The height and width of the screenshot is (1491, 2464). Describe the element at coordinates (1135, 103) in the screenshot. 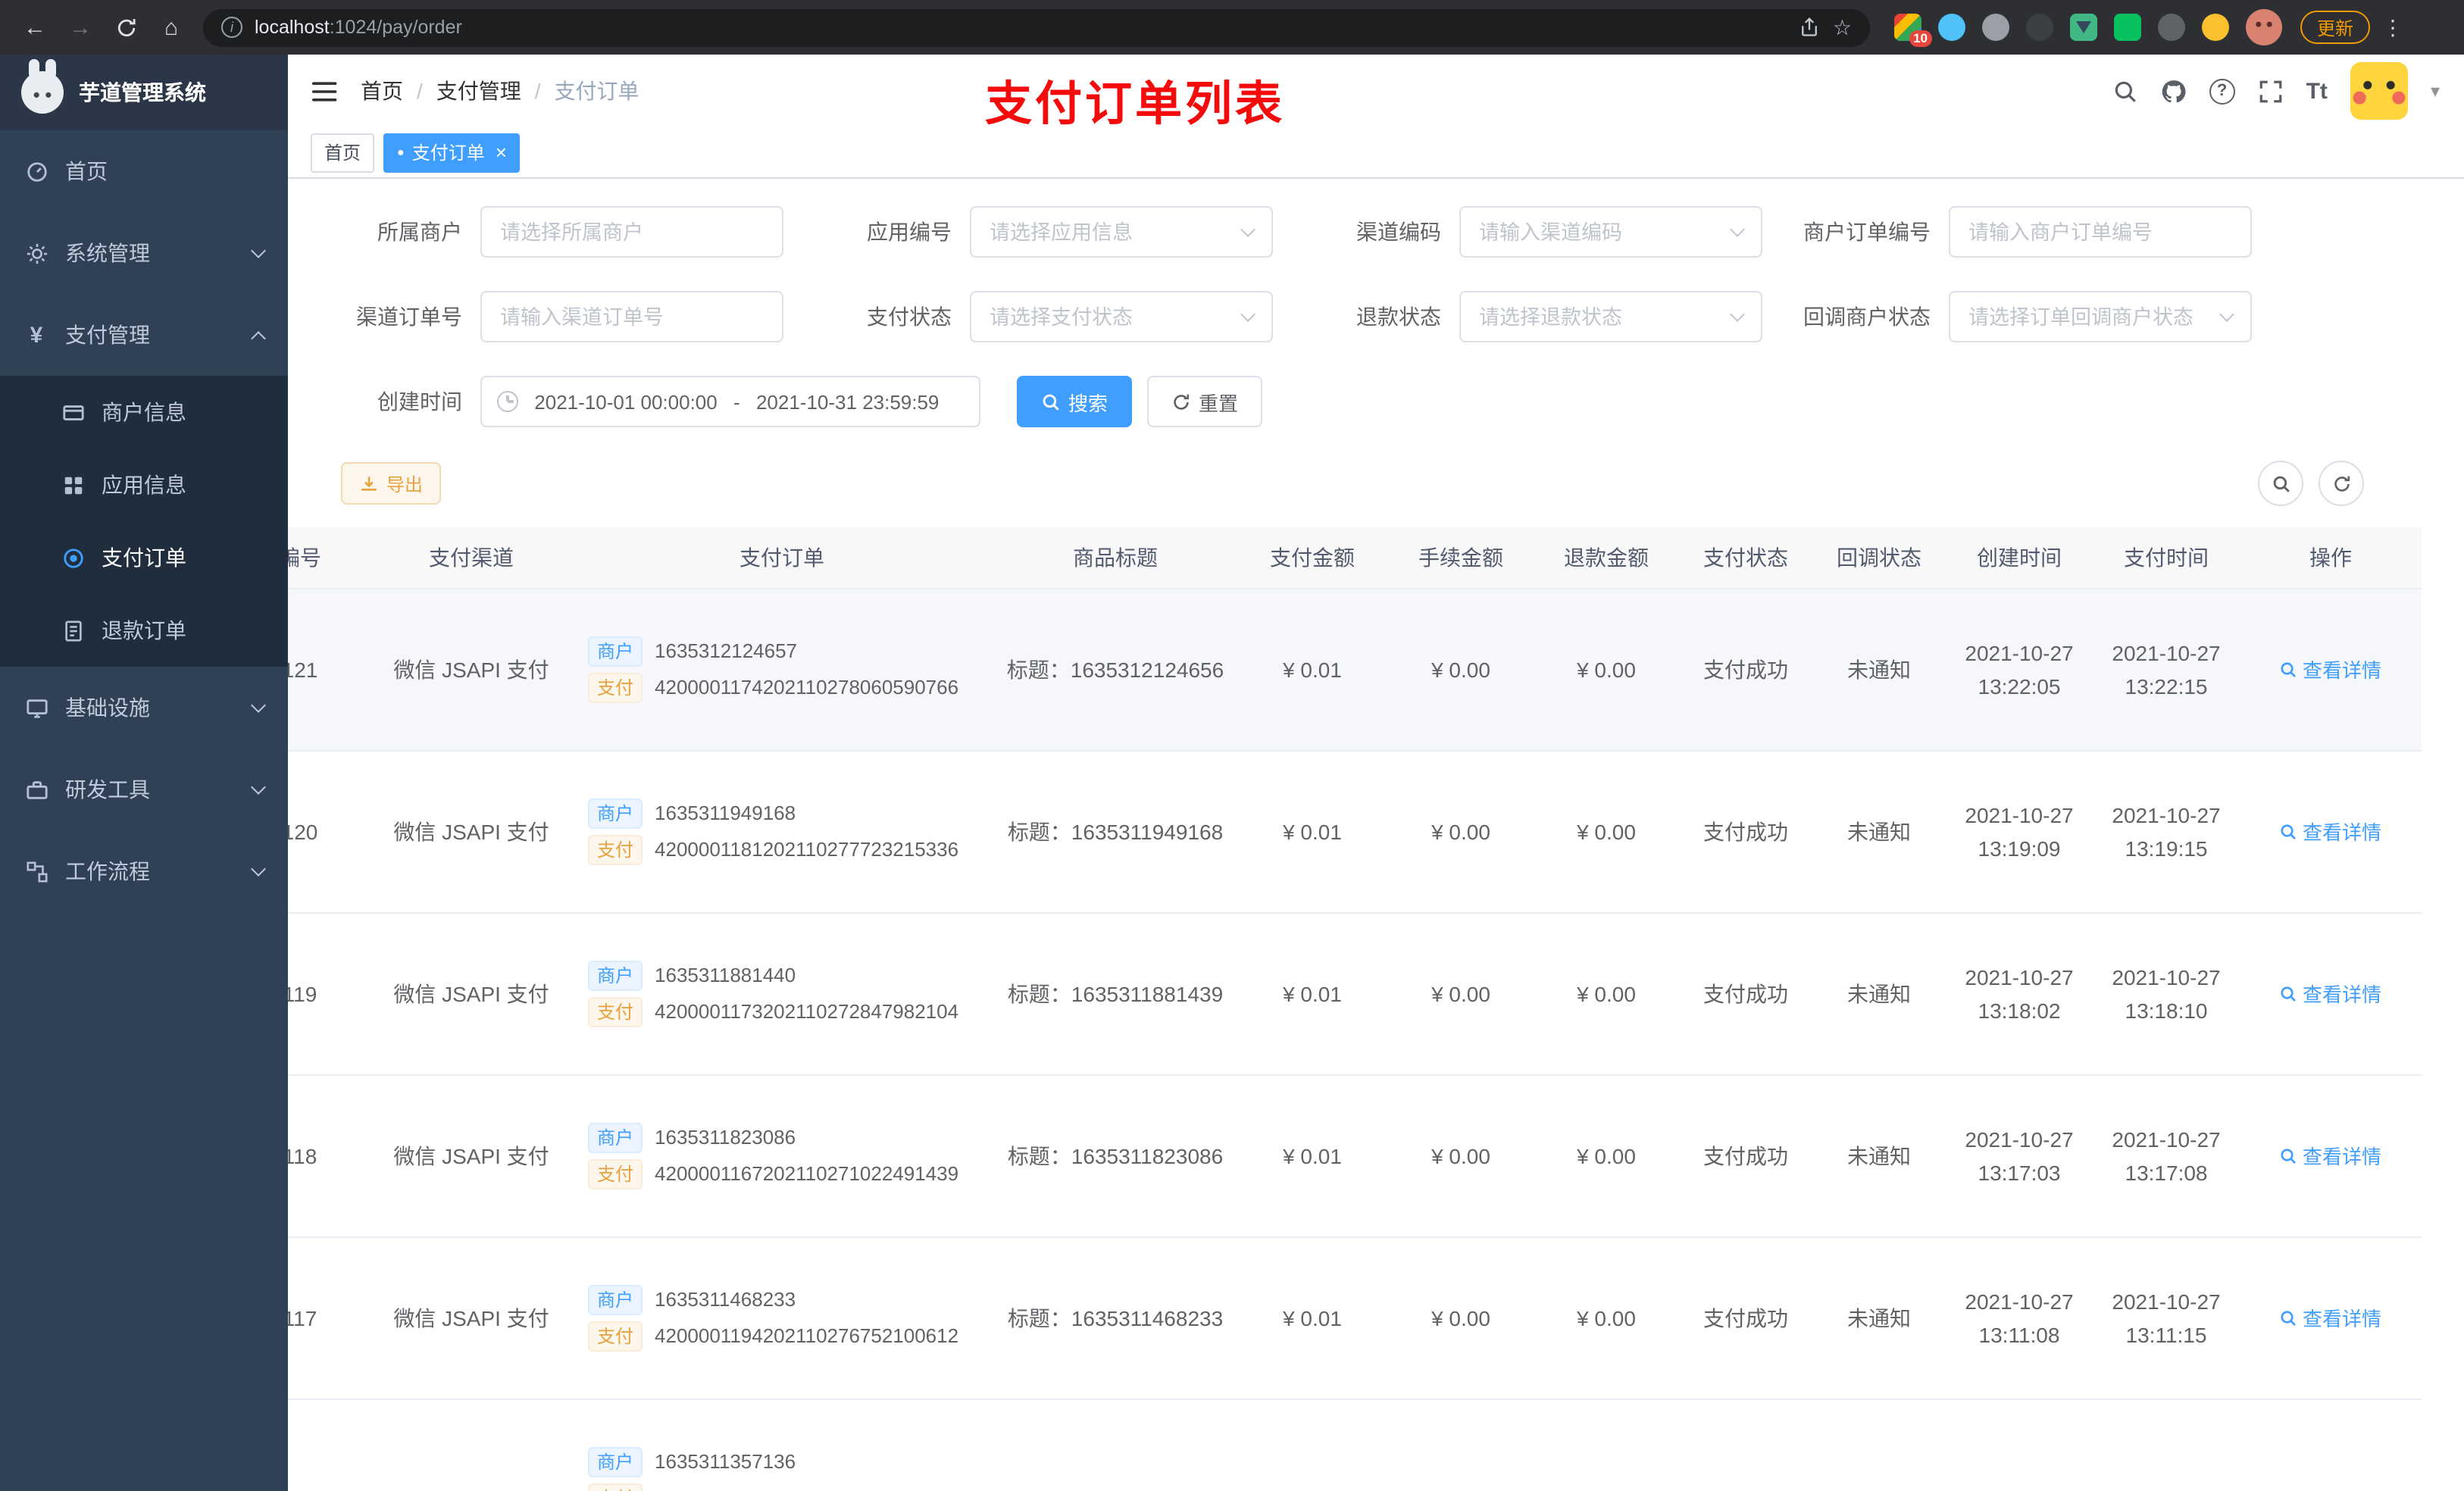

I see `page-annotation: 支付订单列表` at that location.